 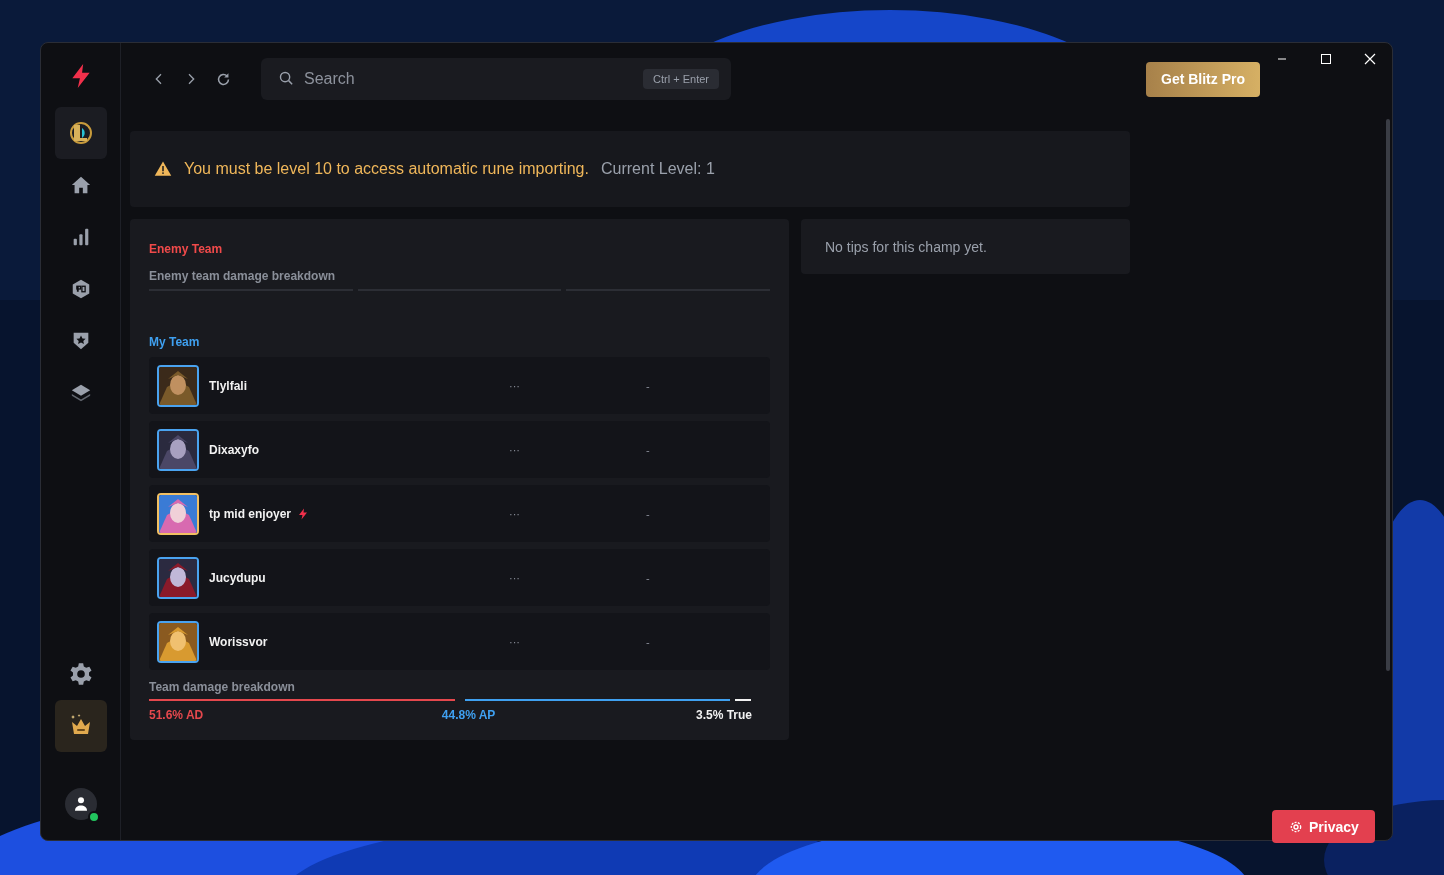 What do you see at coordinates (80, 804) in the screenshot?
I see `user-avatar` at bounding box center [80, 804].